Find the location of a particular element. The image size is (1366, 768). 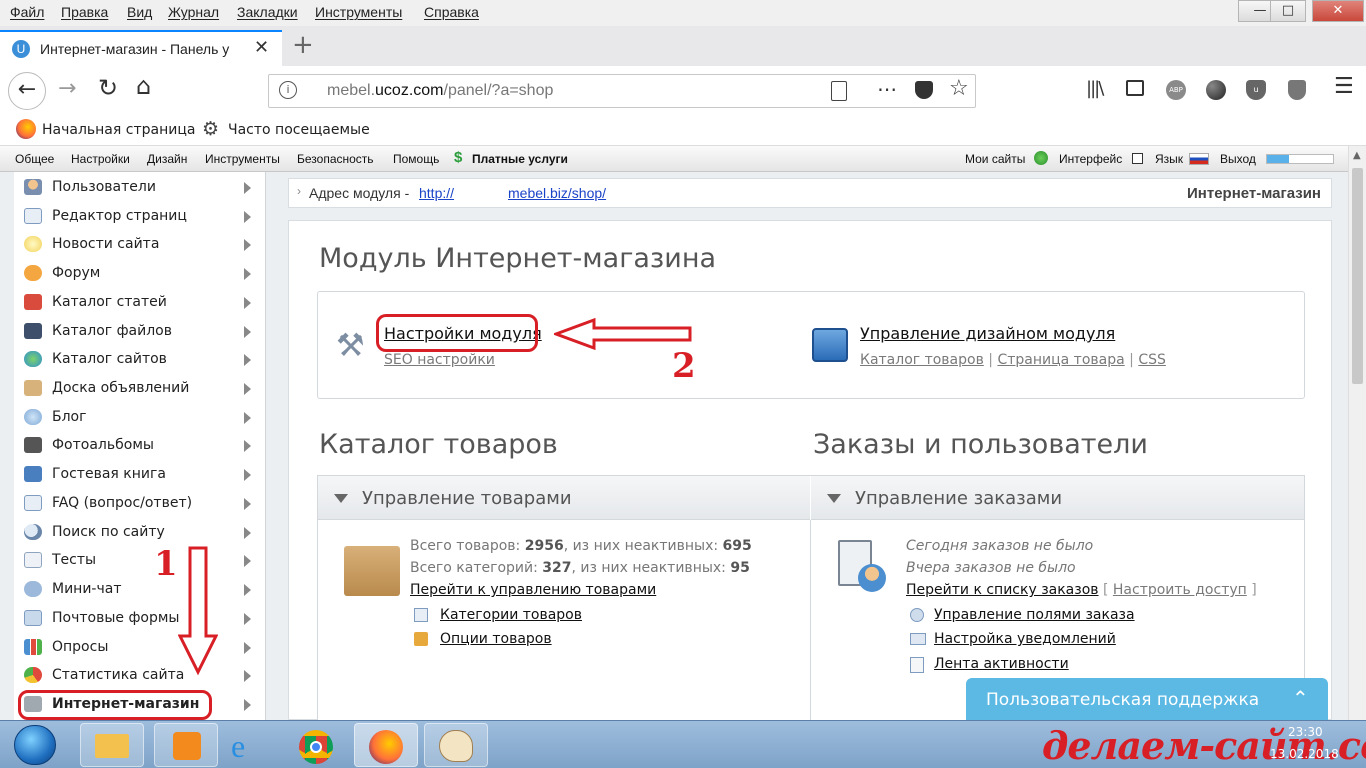

forward-icon: → is located at coordinates (67, 88).